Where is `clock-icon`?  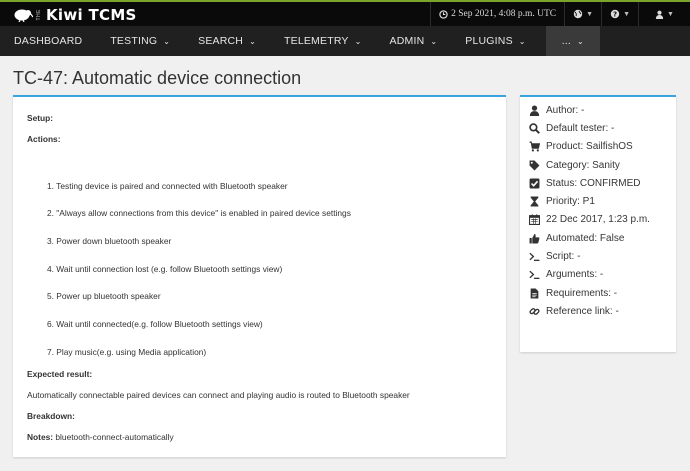 clock-icon is located at coordinates (443, 14).